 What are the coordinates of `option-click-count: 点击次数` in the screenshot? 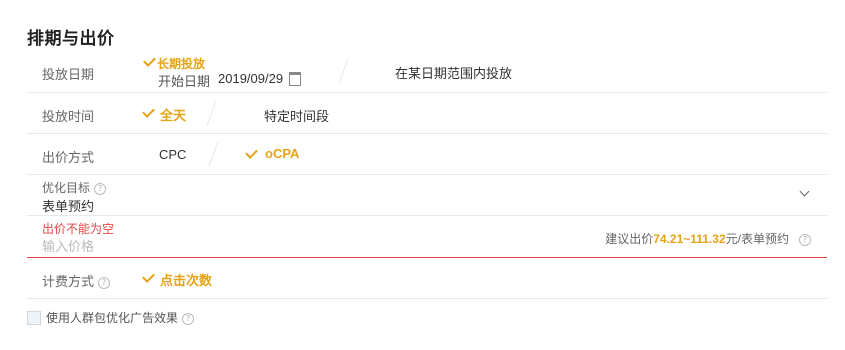 It's located at (182, 279).